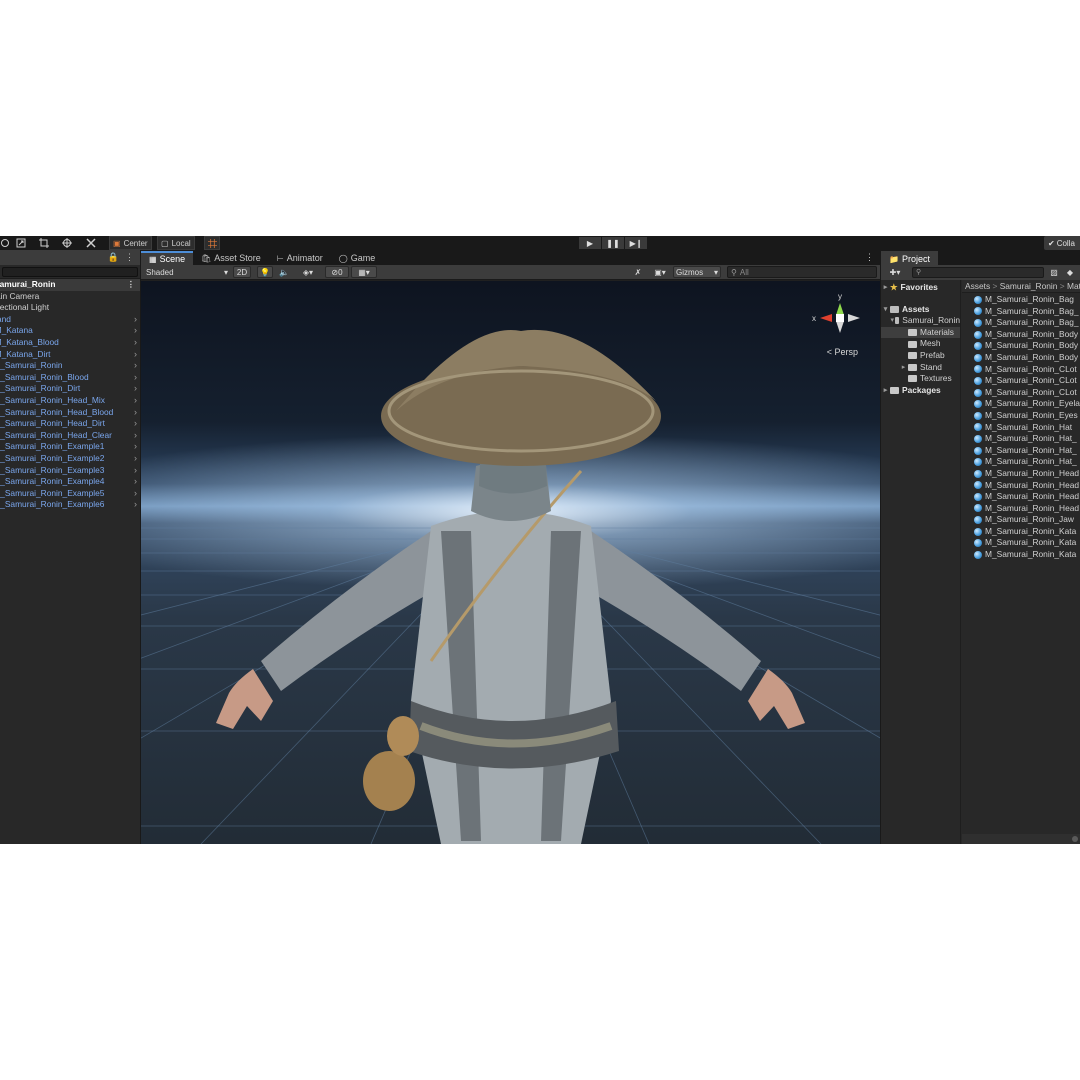 The image size is (1080, 1080). Describe the element at coordinates (113, 257) in the screenshot. I see `lock-icon: 🔒` at that location.